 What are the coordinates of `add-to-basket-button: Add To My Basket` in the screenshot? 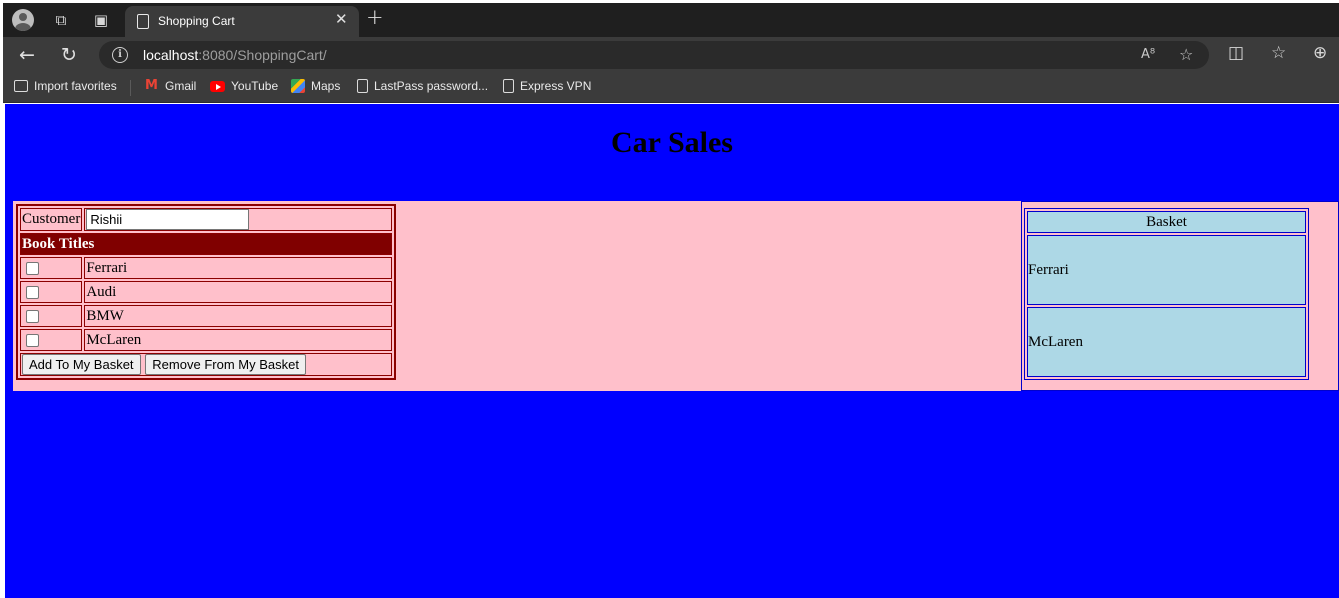 It's located at (81, 364).